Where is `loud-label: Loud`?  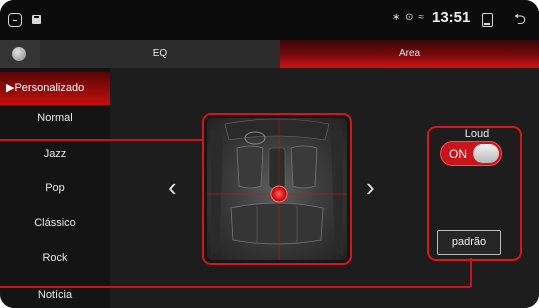
loud-label: Loud is located at coordinates (477, 134).